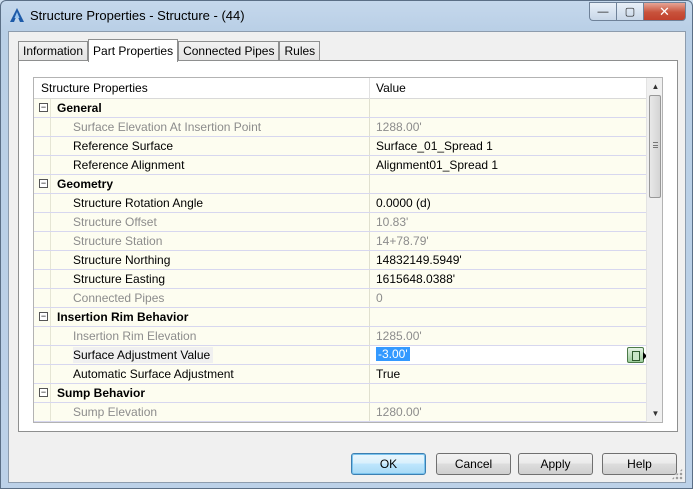 This screenshot has width=693, height=489. Describe the element at coordinates (53, 51) in the screenshot. I see `tab-information: Information` at that location.